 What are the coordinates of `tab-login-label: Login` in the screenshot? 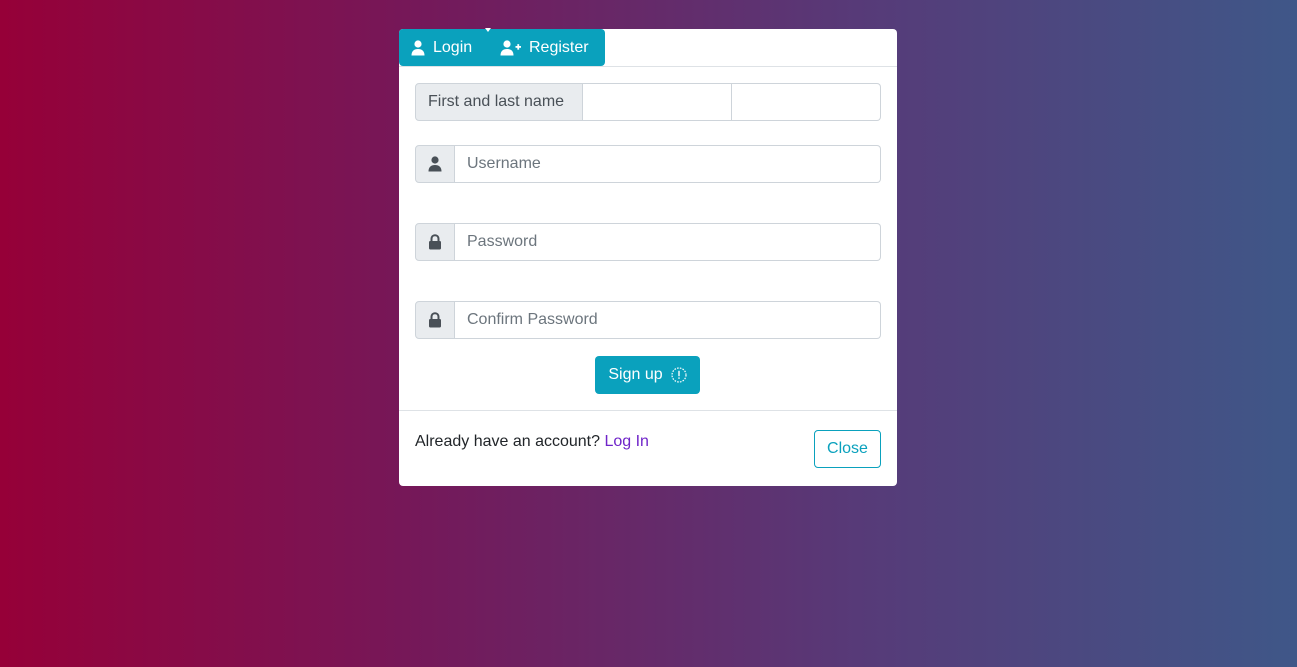 It's located at (453, 47).